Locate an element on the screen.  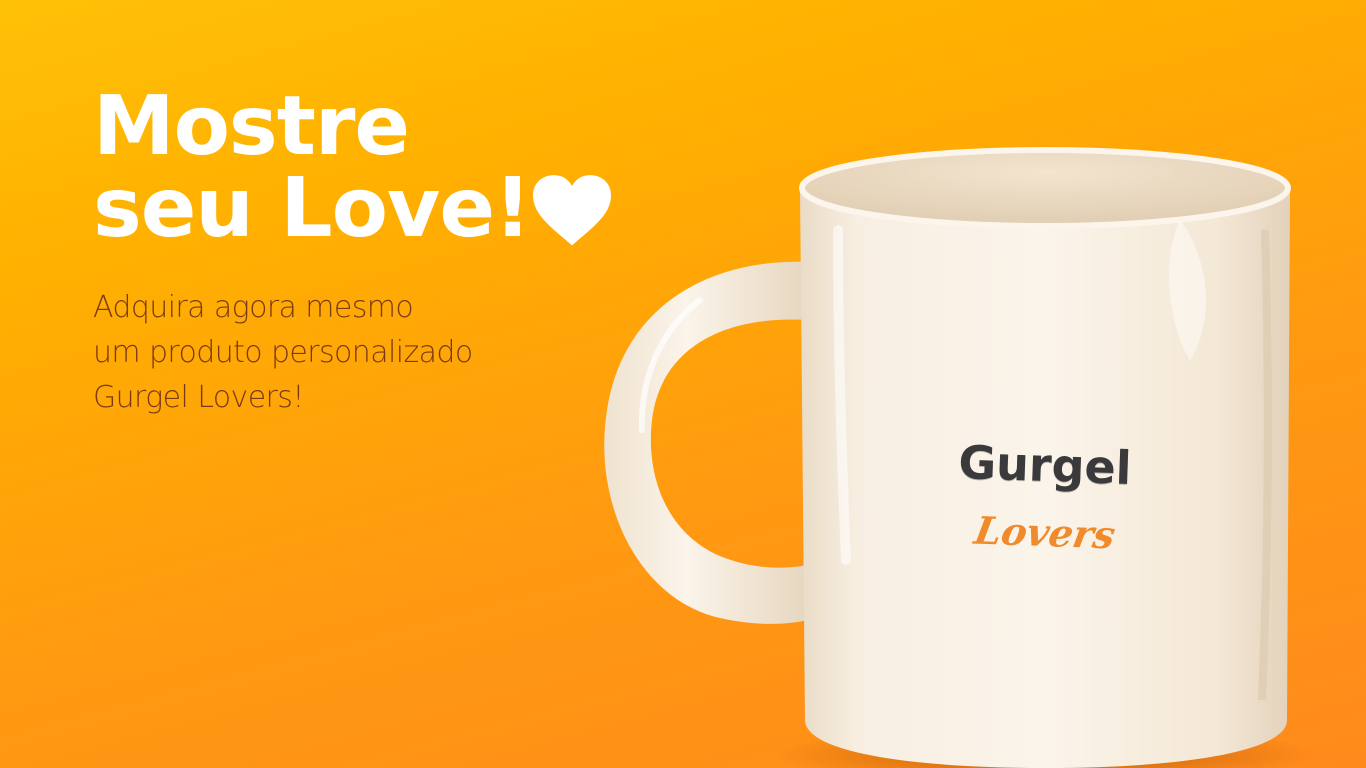
description-line-2: um produto personalizado is located at coordinates (283, 352).